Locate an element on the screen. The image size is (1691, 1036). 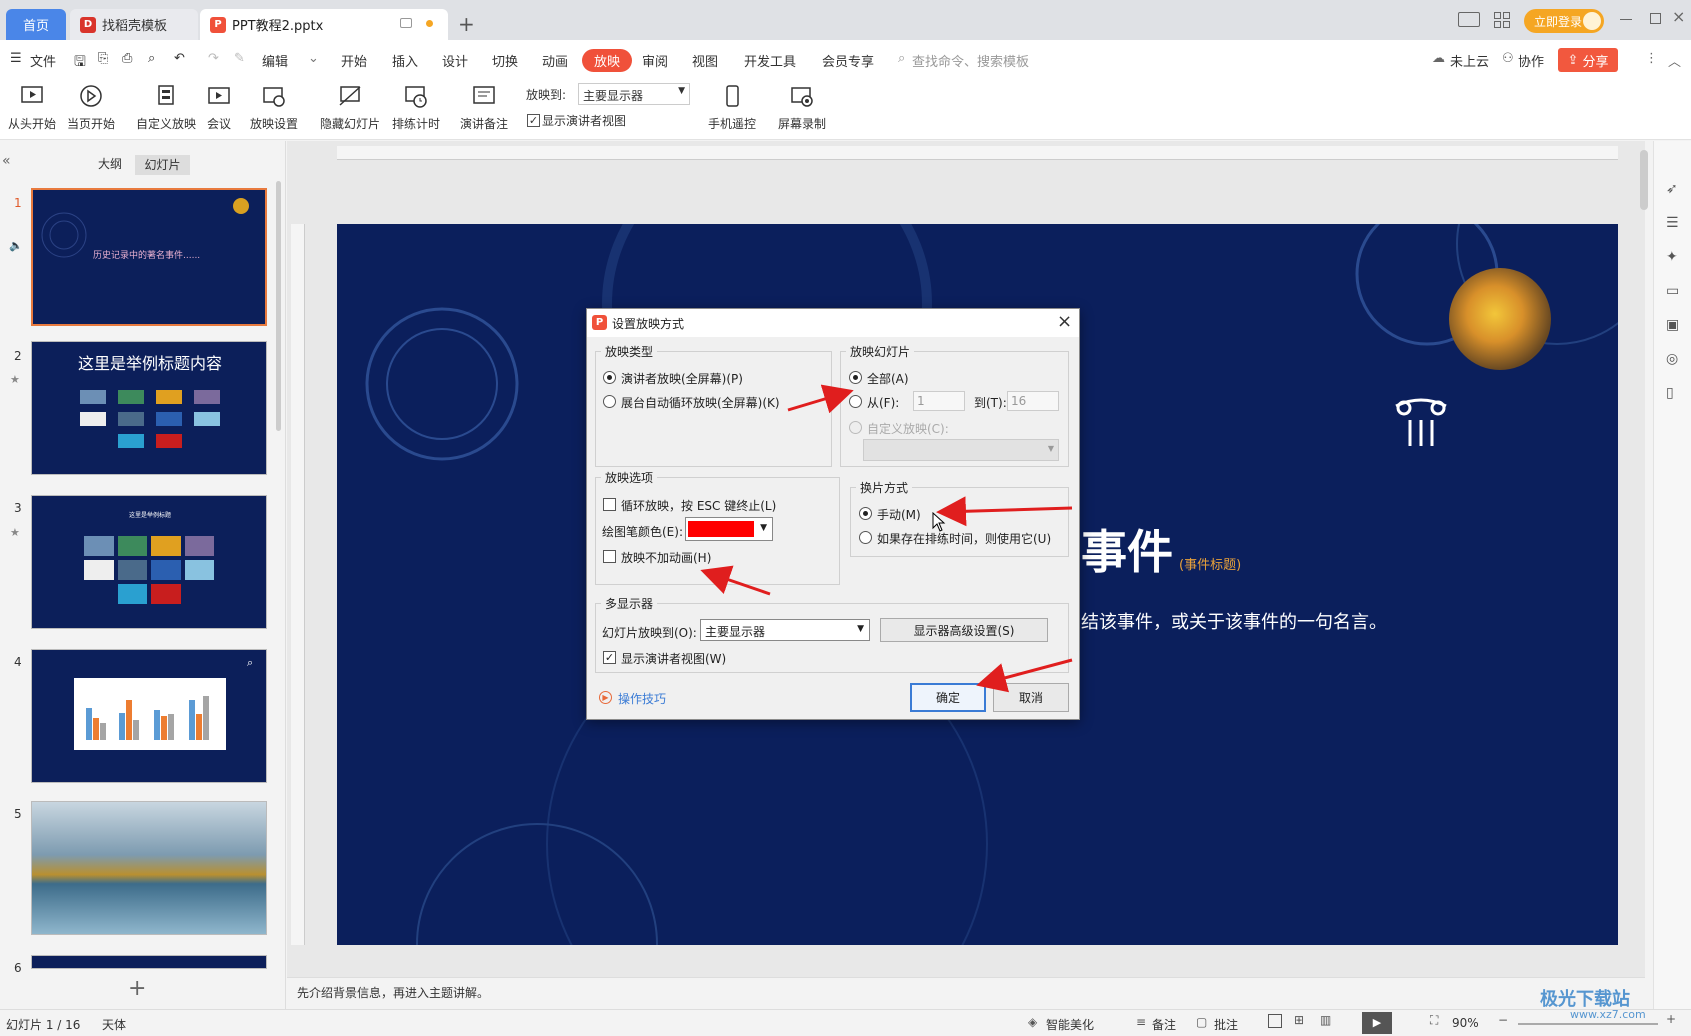
menu-review: 审阅 is located at coordinates (655, 60).